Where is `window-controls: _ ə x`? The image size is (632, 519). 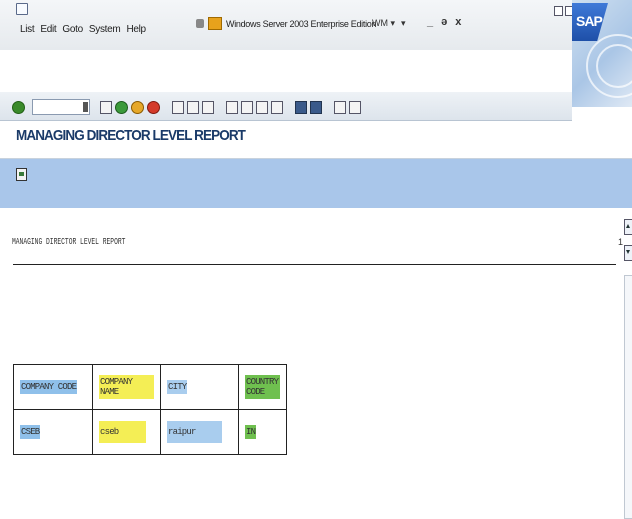 window-controls: _ ə x is located at coordinates (444, 22).